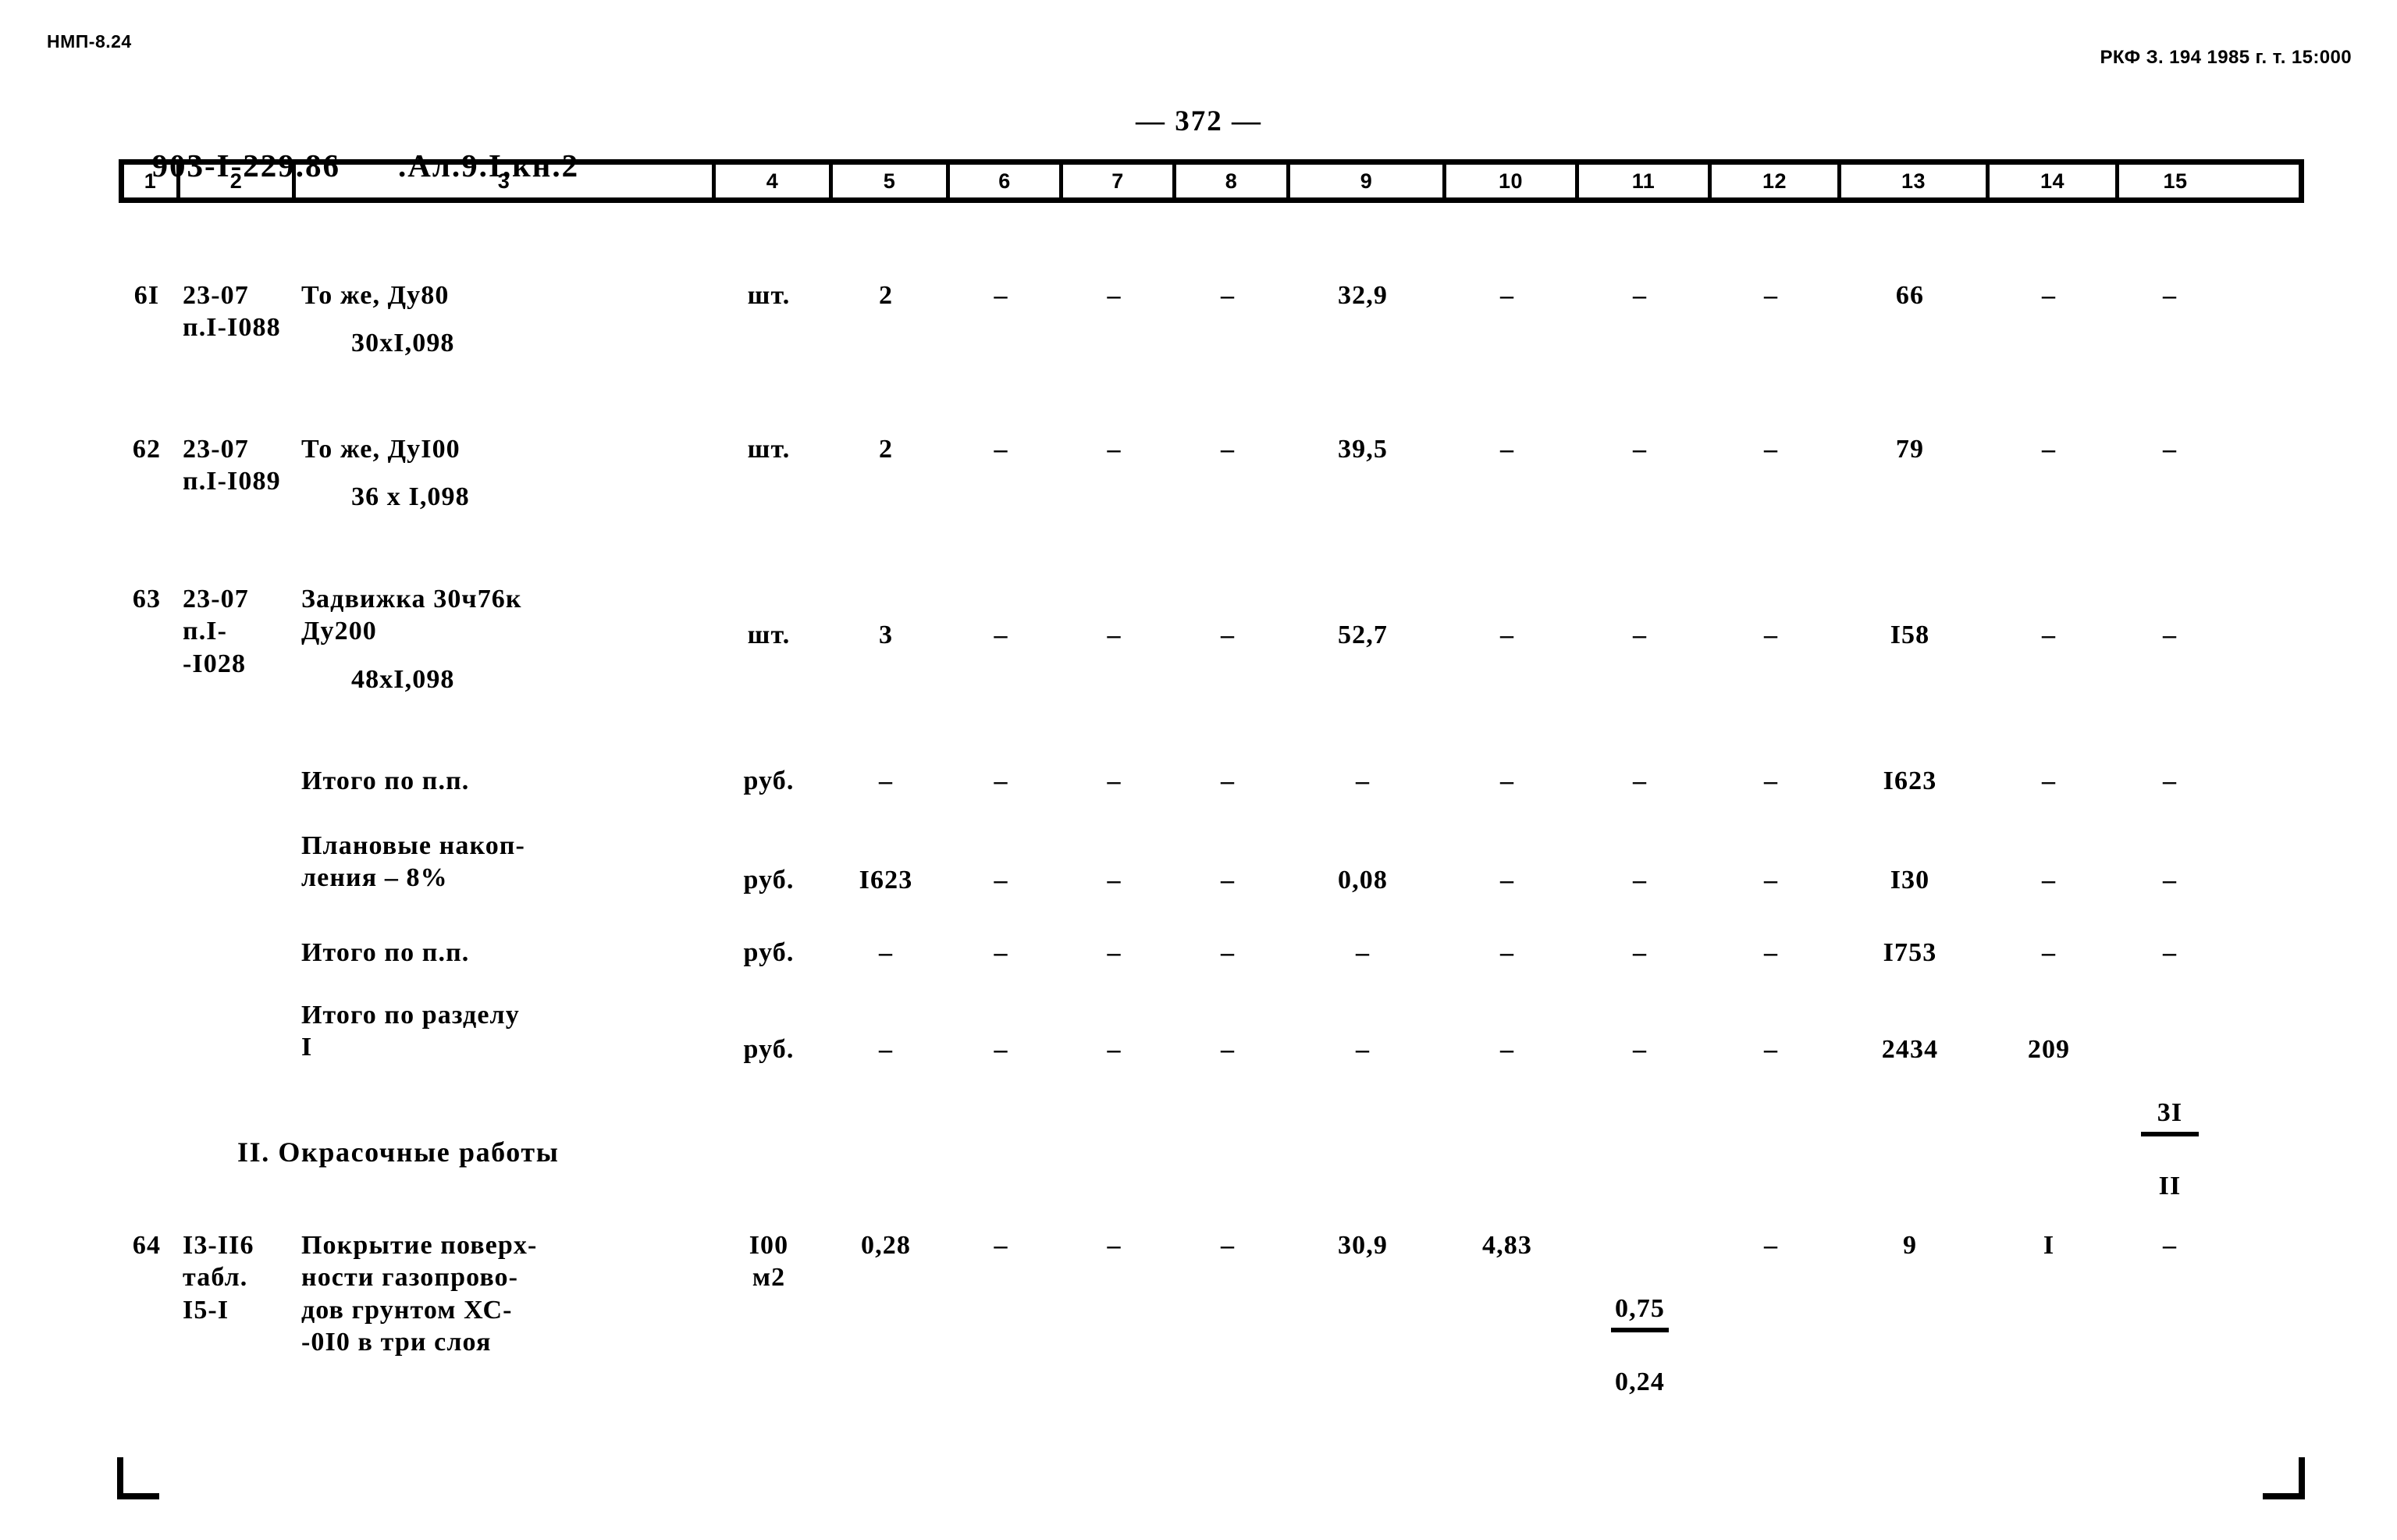 The image size is (2397, 1540). What do you see at coordinates (146, 295) in the screenshot?
I see `row-item-number: 6I` at bounding box center [146, 295].